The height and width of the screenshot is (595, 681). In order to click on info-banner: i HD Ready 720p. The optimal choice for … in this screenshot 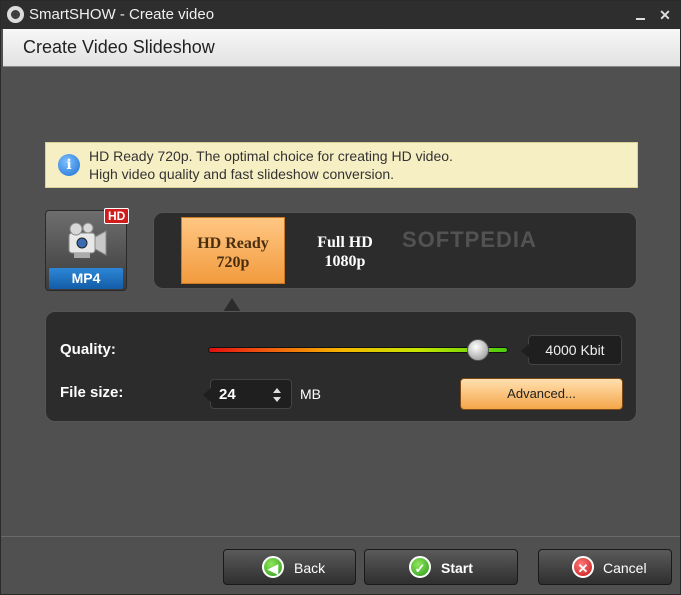, I will do `click(341, 165)`.